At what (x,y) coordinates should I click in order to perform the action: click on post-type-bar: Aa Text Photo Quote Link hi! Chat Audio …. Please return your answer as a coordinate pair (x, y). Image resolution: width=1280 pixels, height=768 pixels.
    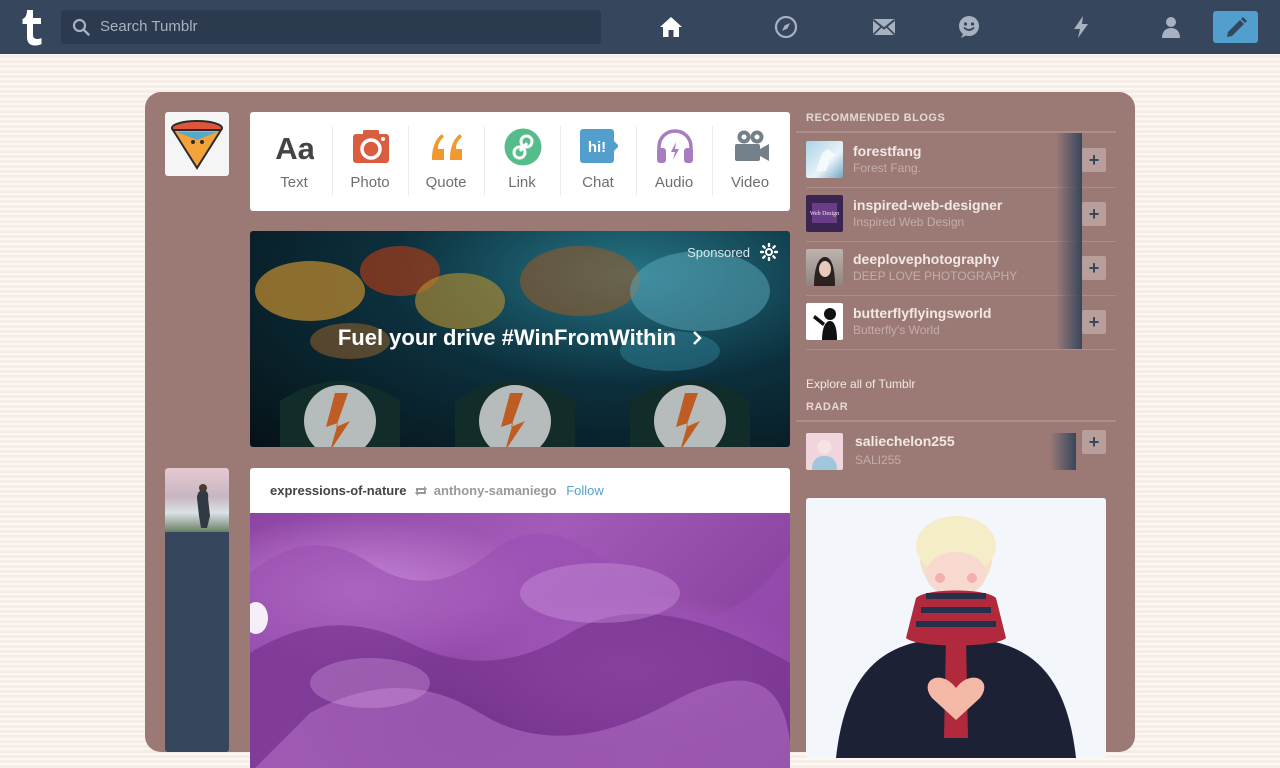
    Looking at the image, I should click on (520, 161).